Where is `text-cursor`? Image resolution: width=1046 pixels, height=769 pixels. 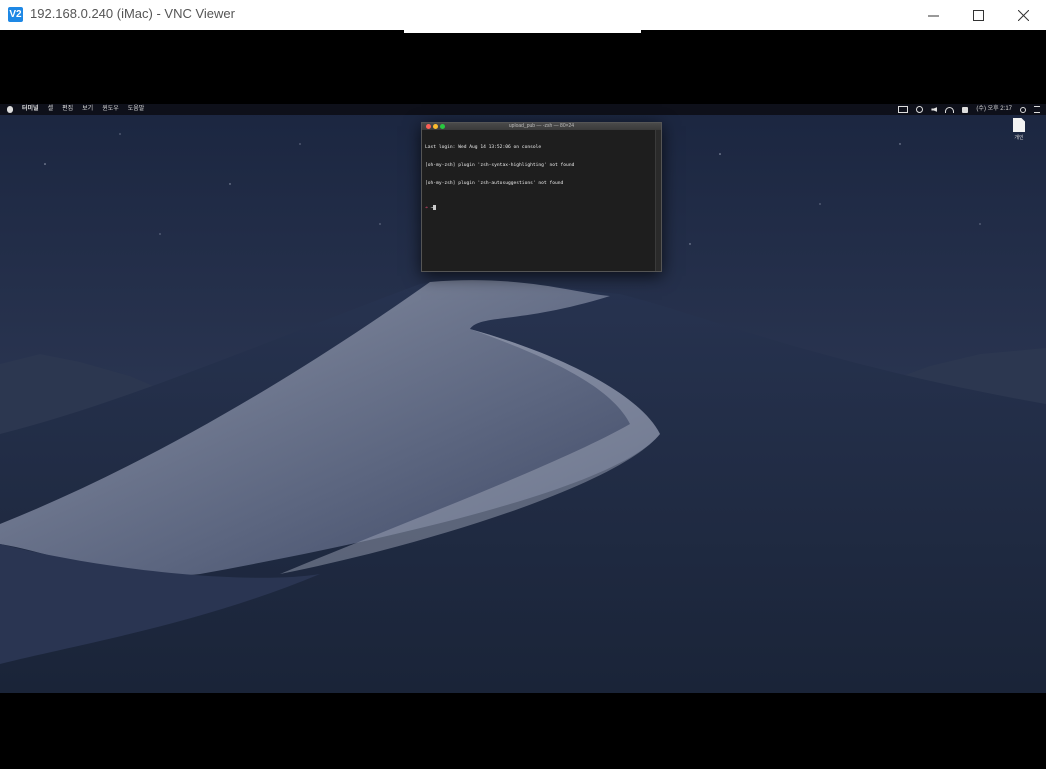
text-cursor is located at coordinates (435, 207).